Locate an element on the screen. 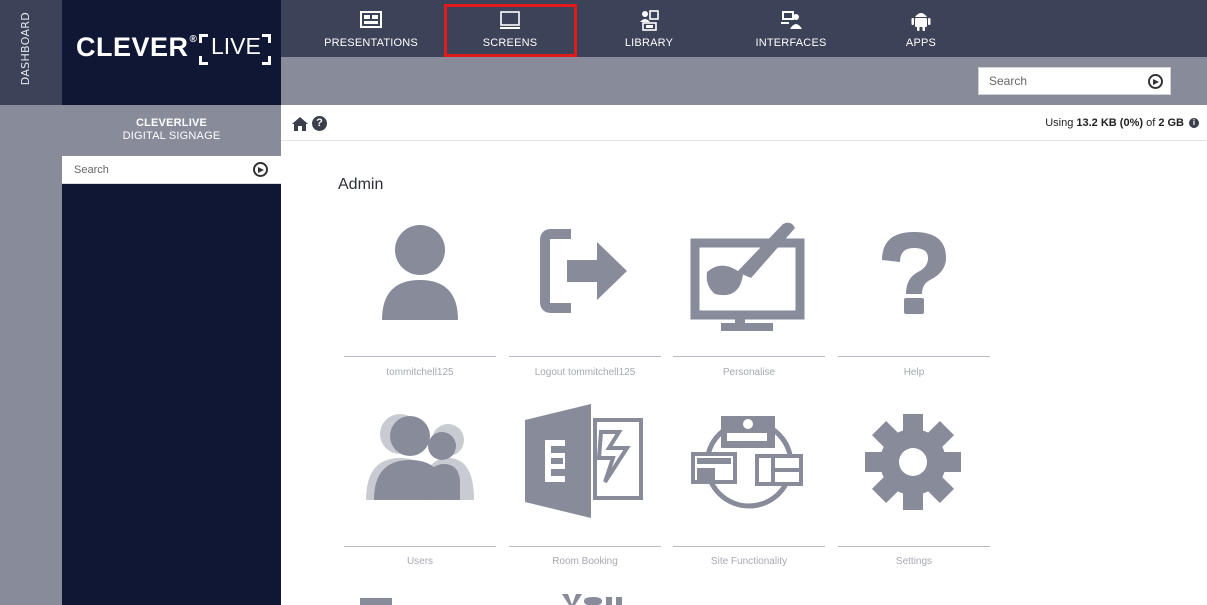 The height and width of the screenshot is (605, 1207). bracket-top-right is located at coordinates (266, 38).